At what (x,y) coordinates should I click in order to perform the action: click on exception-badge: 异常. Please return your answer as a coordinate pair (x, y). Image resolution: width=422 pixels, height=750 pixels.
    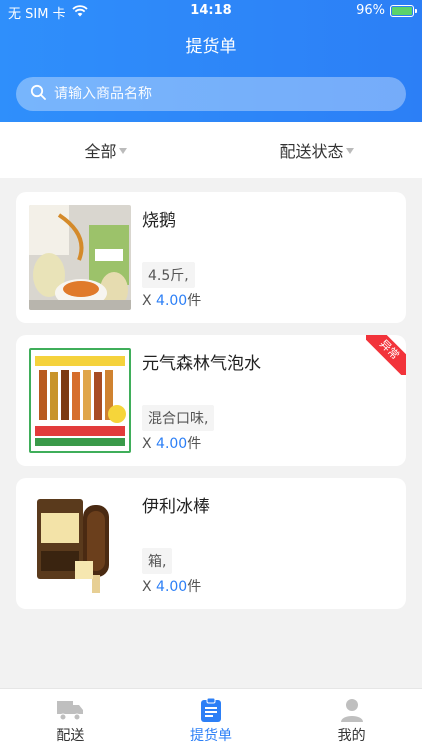
    Looking at the image, I should click on (386, 355).